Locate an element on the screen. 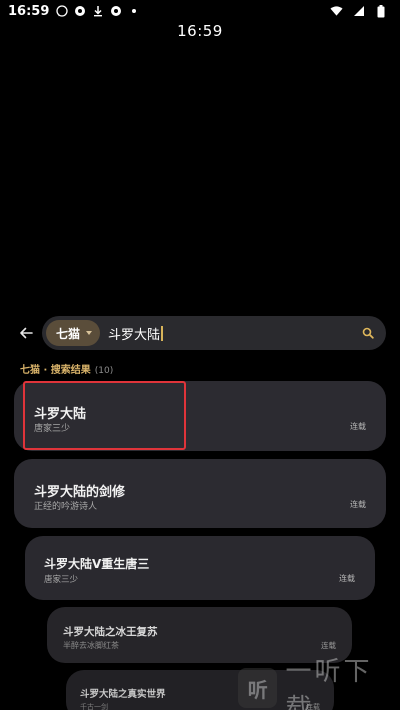 The image size is (400, 710). search-row: 七猫 斗罗大陆 is located at coordinates (200, 333).